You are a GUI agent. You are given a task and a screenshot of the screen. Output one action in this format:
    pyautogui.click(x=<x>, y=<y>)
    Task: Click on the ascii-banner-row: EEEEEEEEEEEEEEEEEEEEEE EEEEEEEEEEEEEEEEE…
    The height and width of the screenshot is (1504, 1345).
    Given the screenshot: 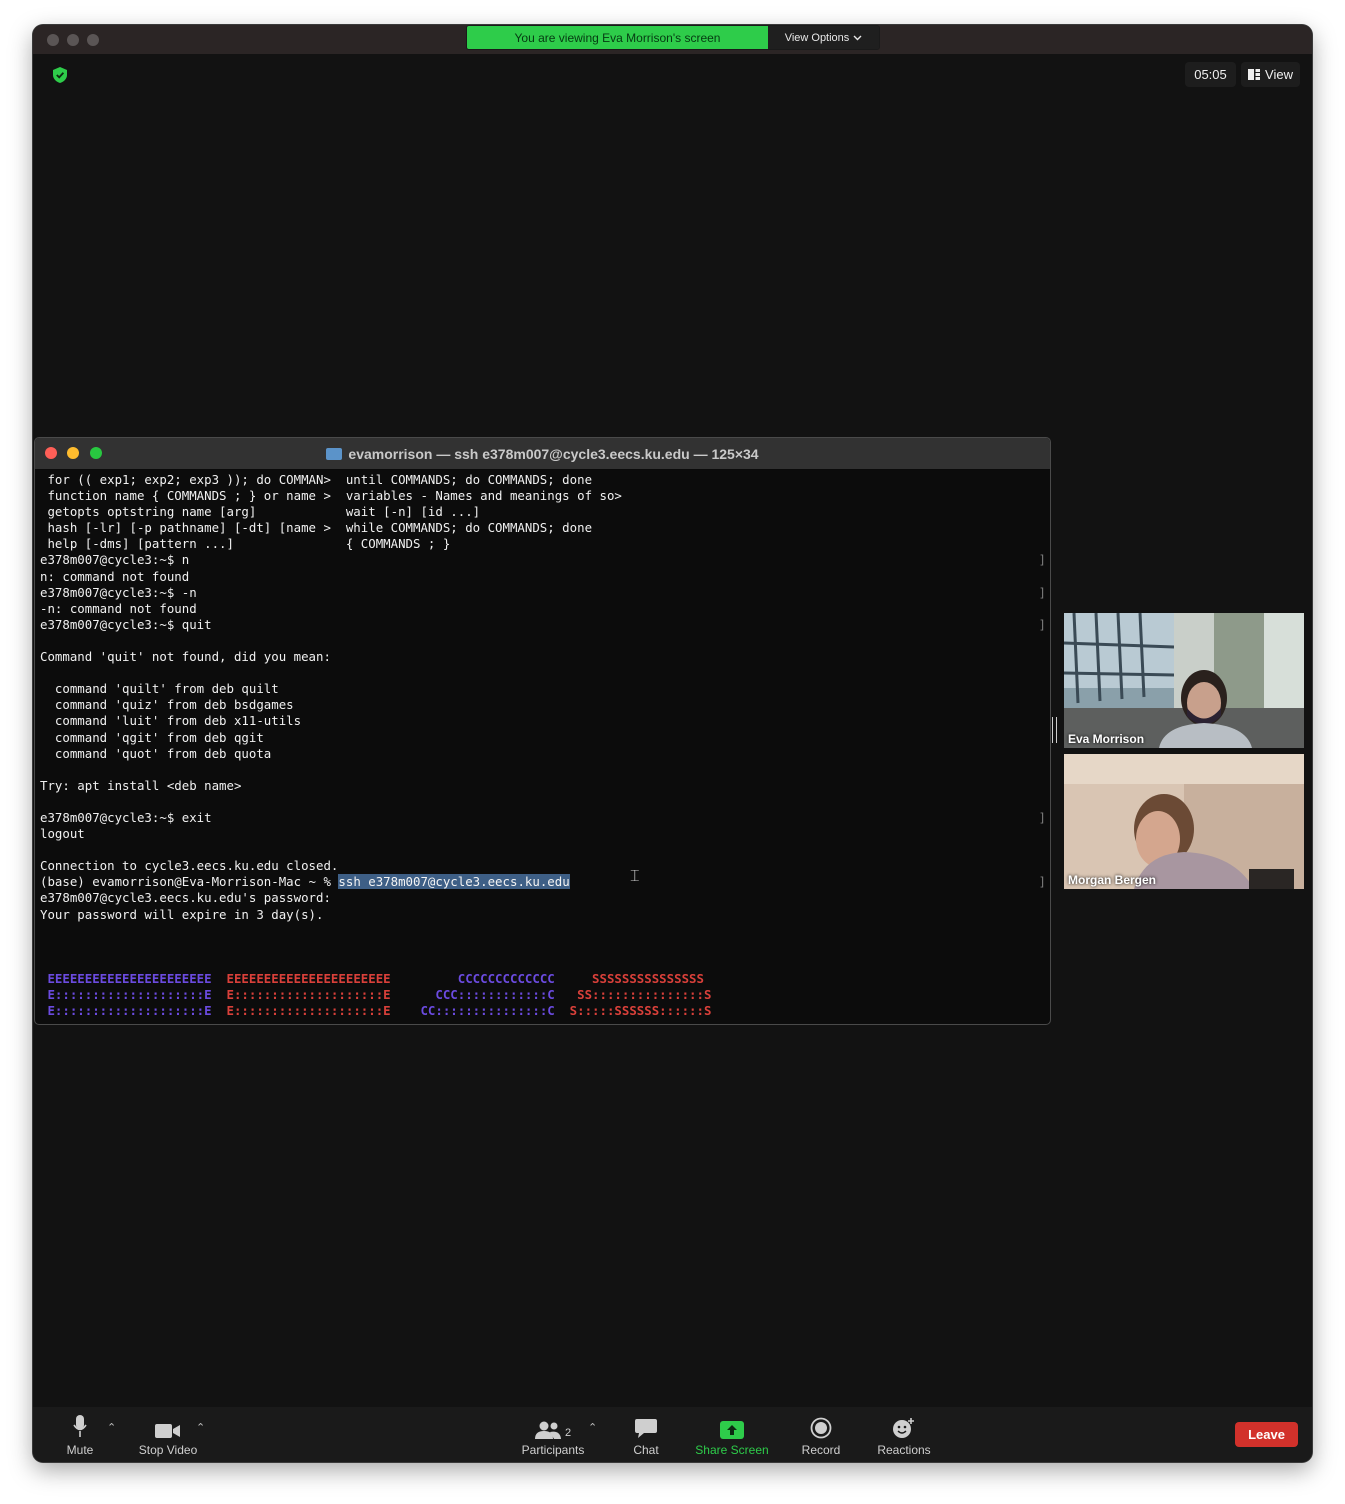 What is the action you would take?
    pyautogui.click(x=540, y=979)
    